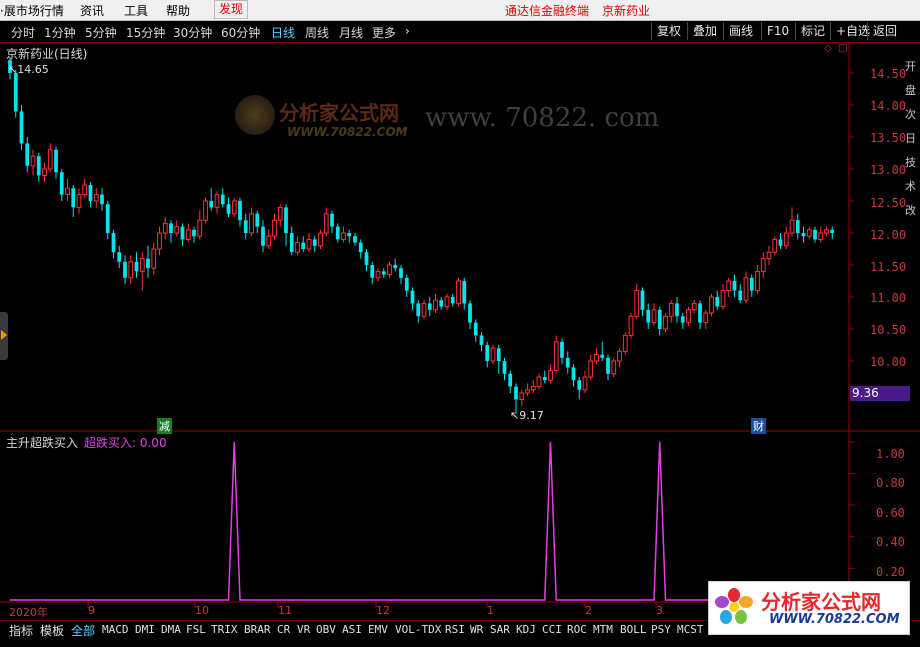  Describe the element at coordinates (690, 629) in the screenshot. I see `tab-mcst: MCST` at that location.